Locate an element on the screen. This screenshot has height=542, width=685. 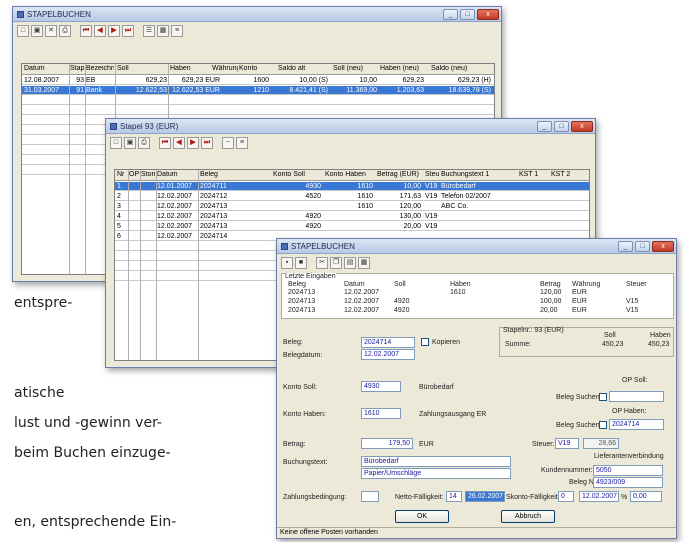
kopieren-checkbox is located at coordinates (425, 342).